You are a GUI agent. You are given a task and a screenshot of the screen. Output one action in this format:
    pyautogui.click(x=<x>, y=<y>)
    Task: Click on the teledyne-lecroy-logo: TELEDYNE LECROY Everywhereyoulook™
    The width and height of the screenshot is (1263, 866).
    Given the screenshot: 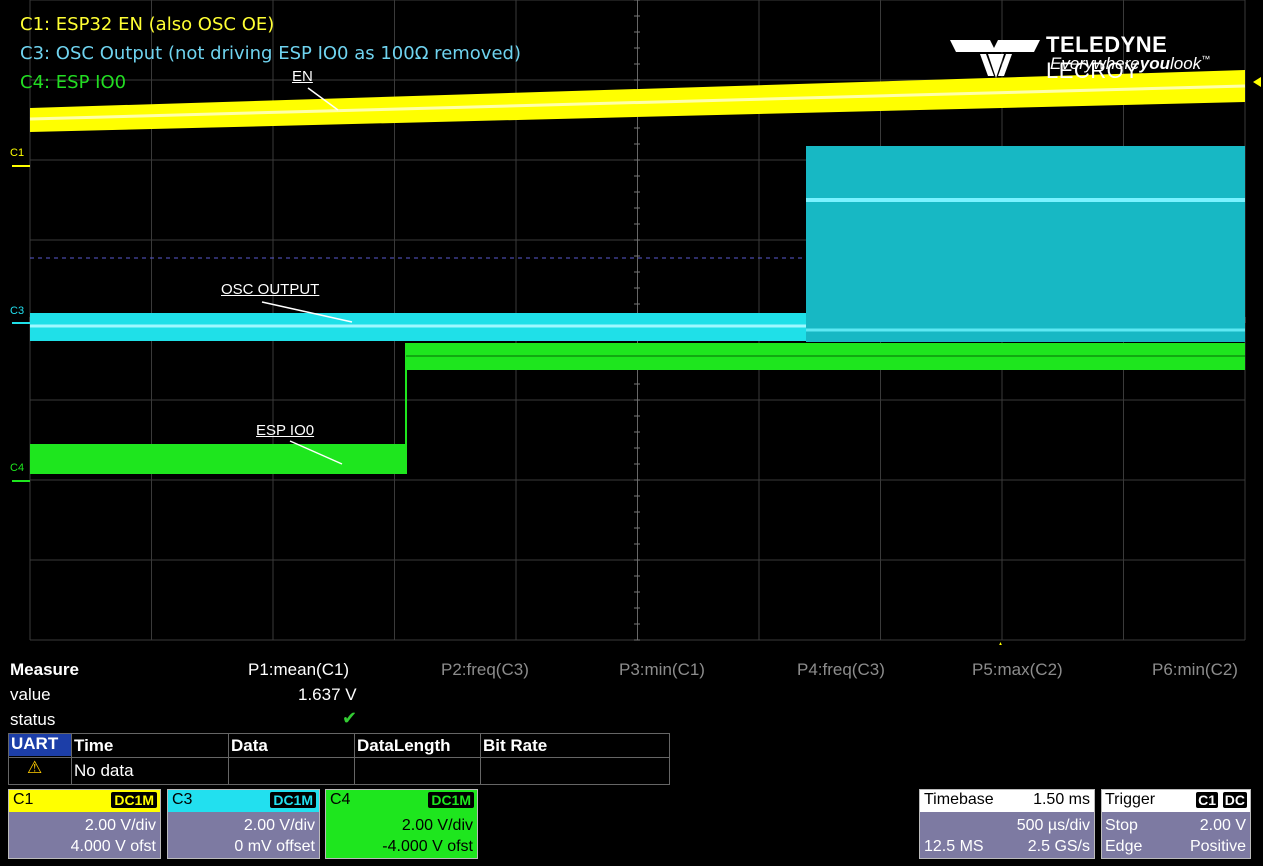 What is the action you would take?
    pyautogui.click(x=1095, y=56)
    